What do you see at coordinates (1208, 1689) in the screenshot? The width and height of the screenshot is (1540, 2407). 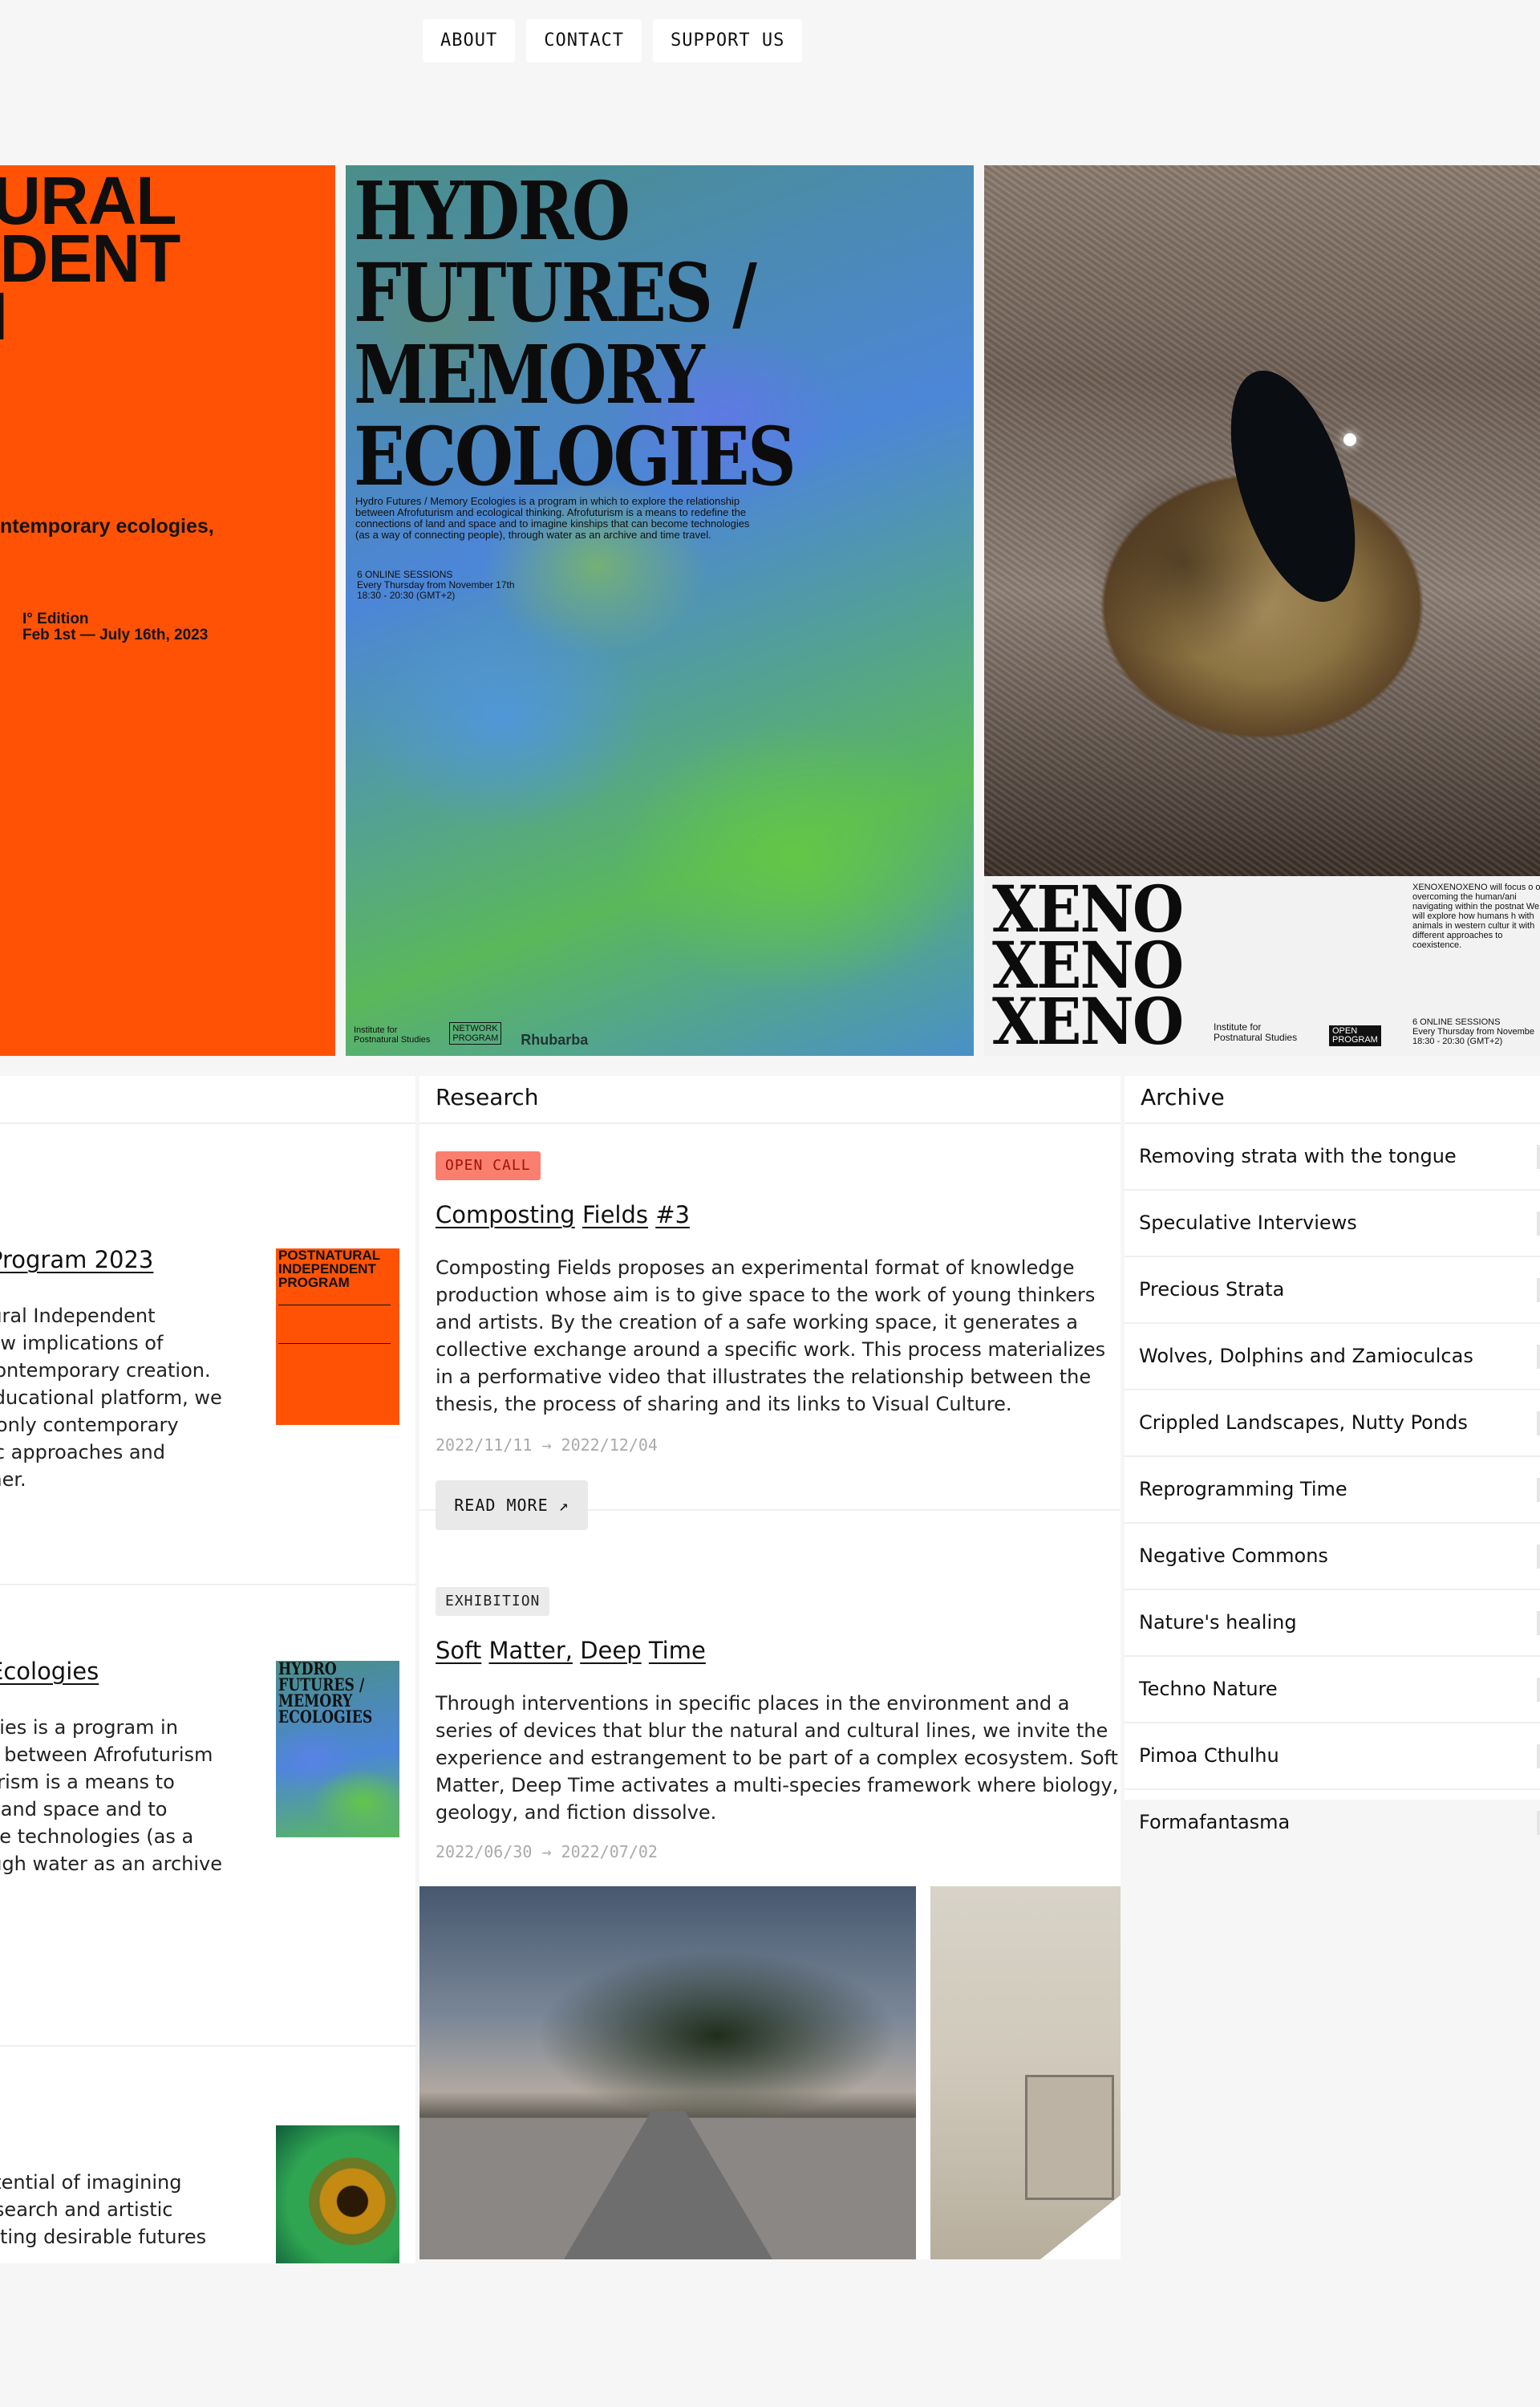 I see `archive-item-label: Techno Nature` at bounding box center [1208, 1689].